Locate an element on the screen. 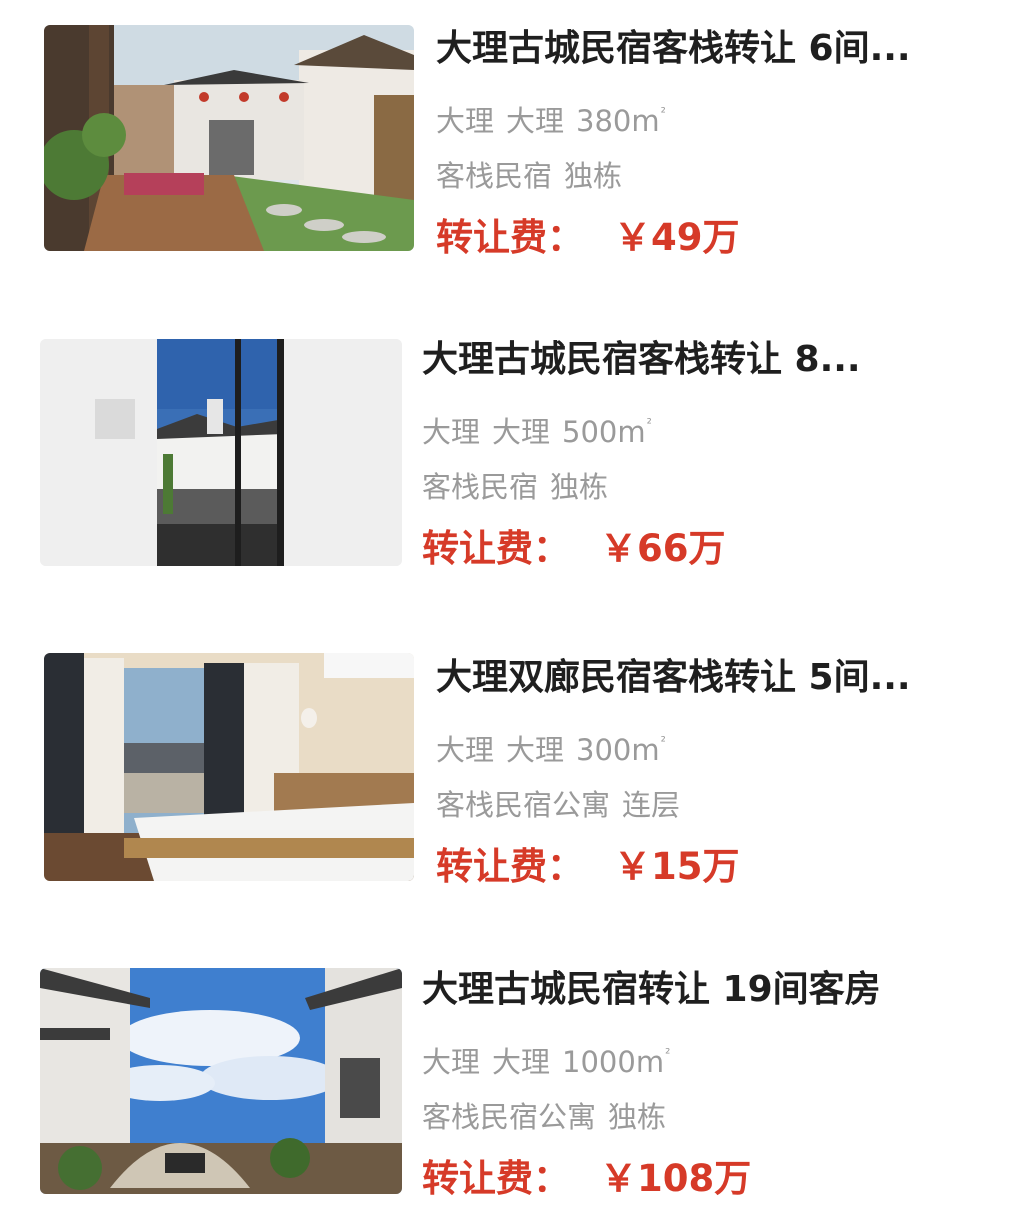  transfer-fee: 转让费： ￥66万 is located at coordinates (707, 549).